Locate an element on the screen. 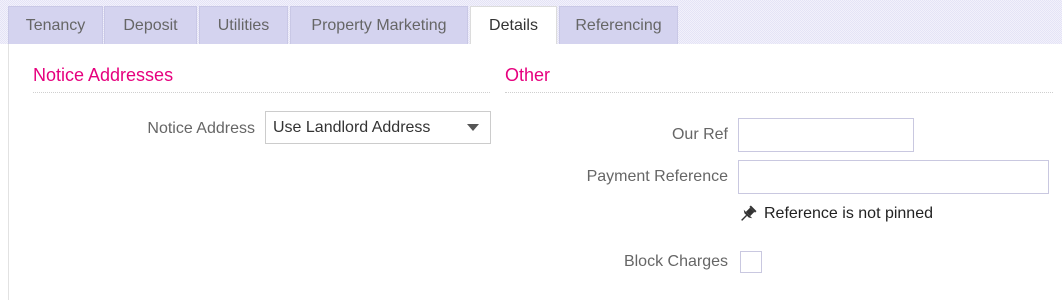 This screenshot has width=1062, height=300. notice-address-select: Use Landlord Address is located at coordinates (378, 127).